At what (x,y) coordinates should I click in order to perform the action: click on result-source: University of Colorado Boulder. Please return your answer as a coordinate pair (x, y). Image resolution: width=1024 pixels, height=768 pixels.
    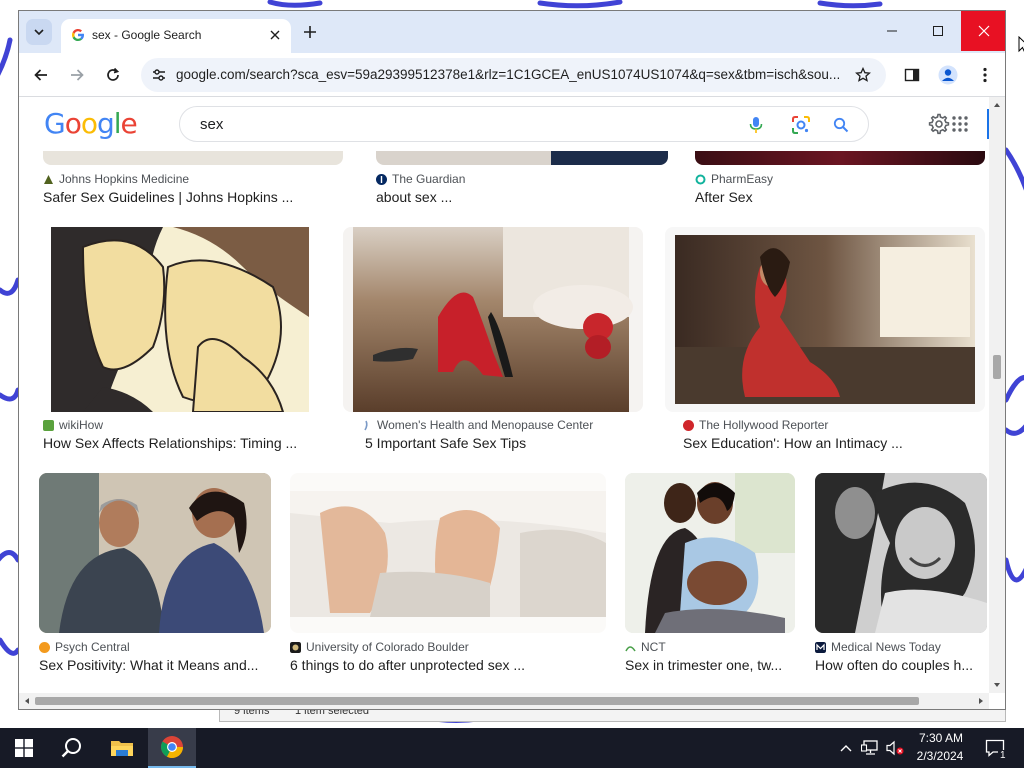
    Looking at the image, I should click on (379, 647).